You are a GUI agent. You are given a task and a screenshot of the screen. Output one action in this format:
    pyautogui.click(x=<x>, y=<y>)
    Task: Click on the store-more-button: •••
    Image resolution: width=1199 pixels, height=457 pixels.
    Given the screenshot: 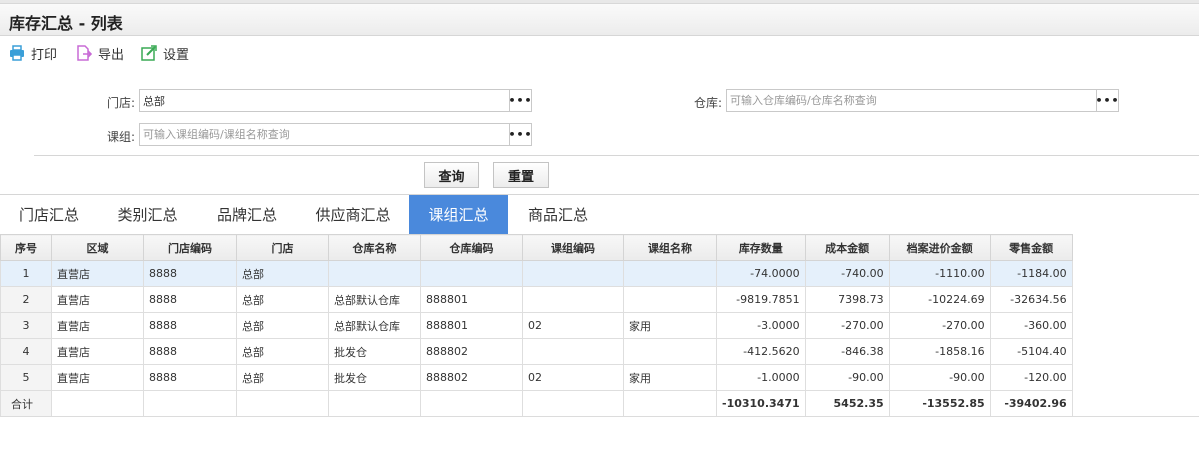 What is the action you would take?
    pyautogui.click(x=520, y=100)
    